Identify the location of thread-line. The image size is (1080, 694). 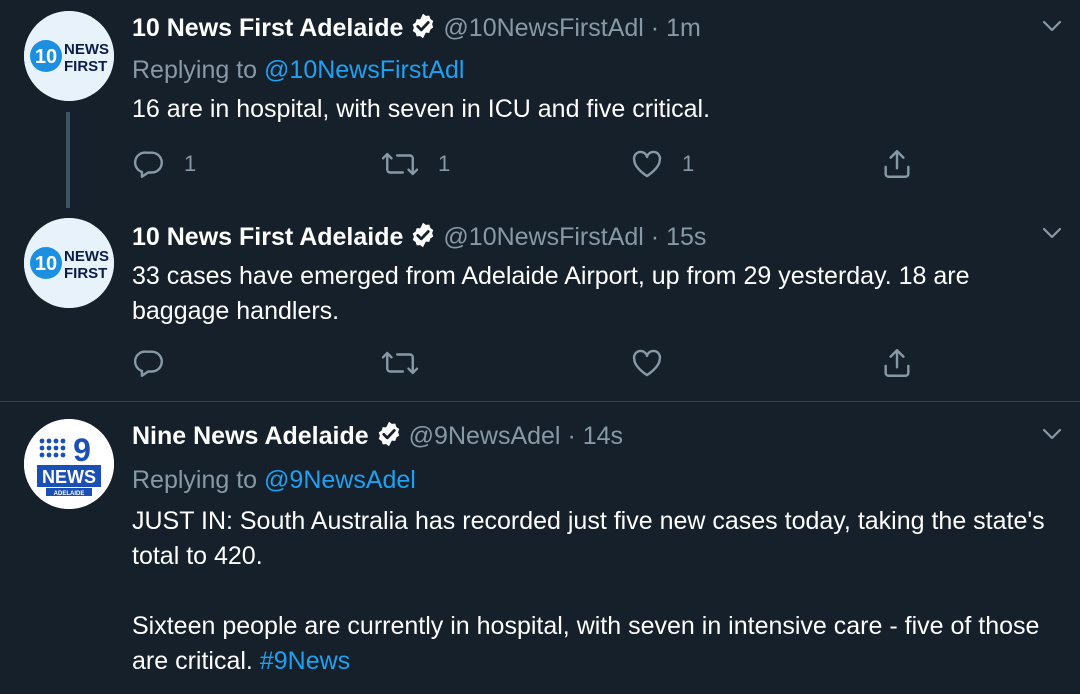
(68, 160).